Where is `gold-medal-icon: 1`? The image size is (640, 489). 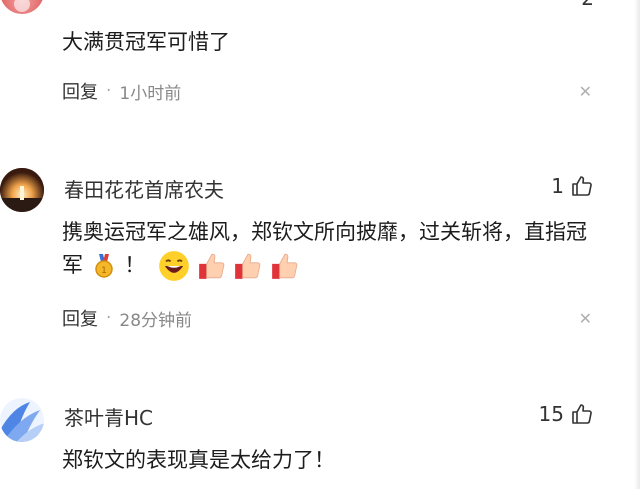 gold-medal-icon: 1 is located at coordinates (103, 266).